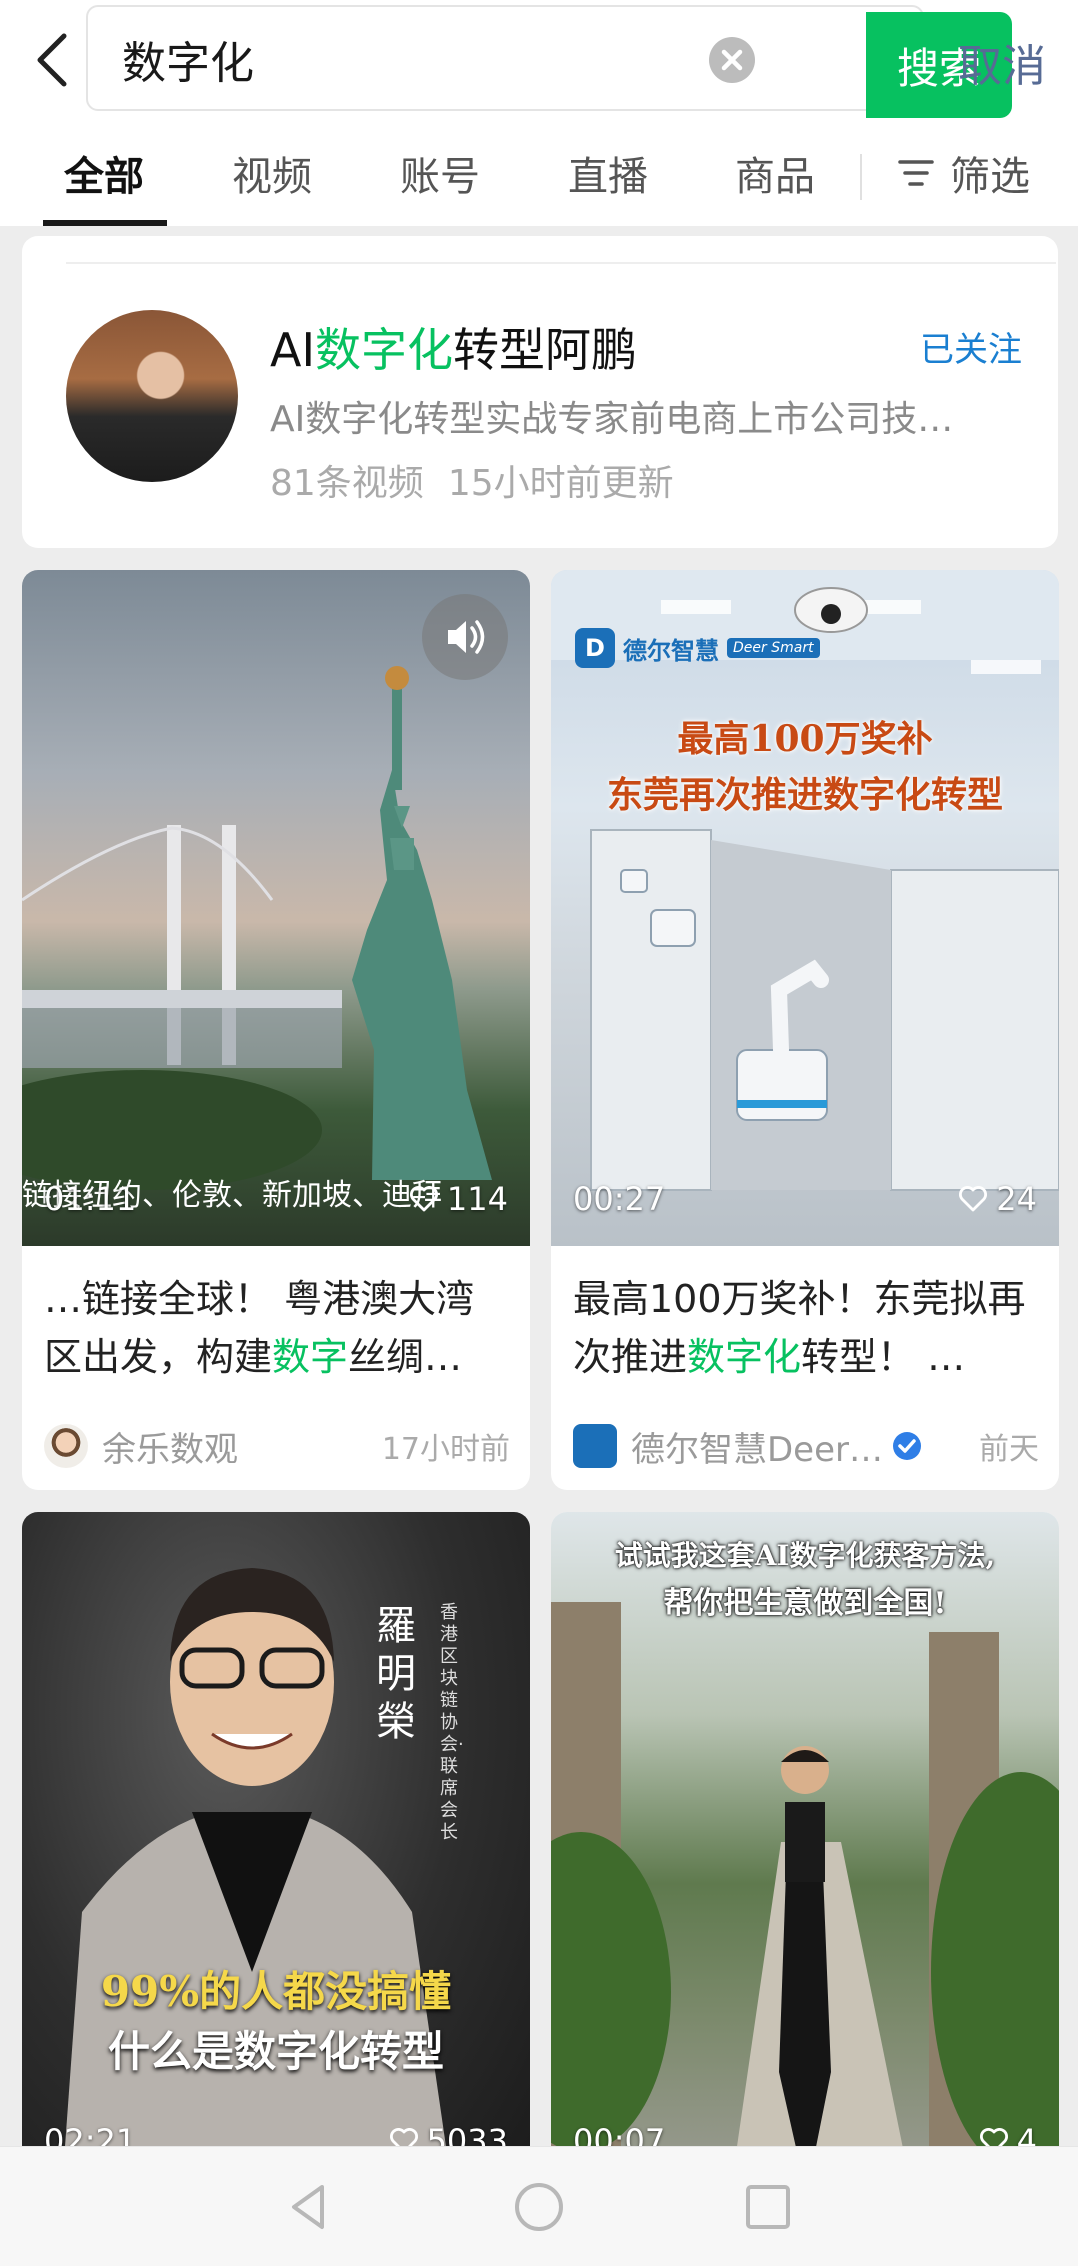 Image resolution: width=1078 pixels, height=2266 pixels. Describe the element at coordinates (454, 350) in the screenshot. I see `account-name: AI数字化转型阿鹏` at that location.